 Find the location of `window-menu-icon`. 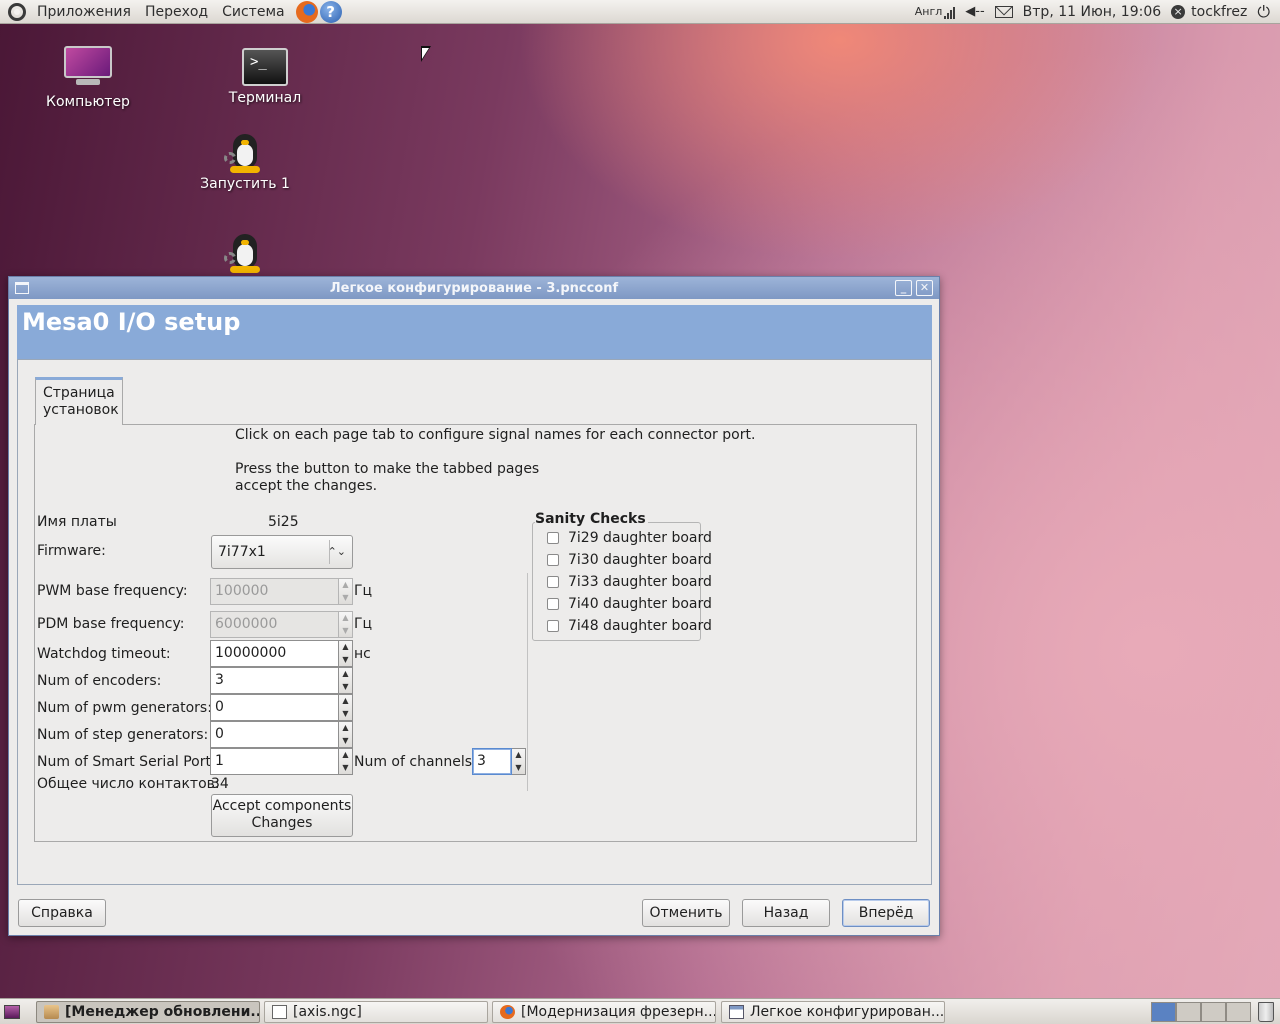

window-menu-icon is located at coordinates (22, 288).